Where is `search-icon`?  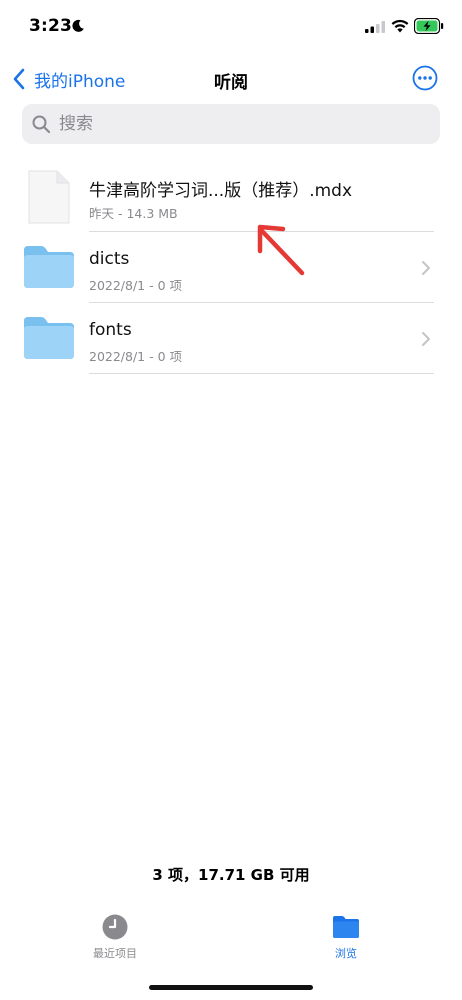 search-icon is located at coordinates (41, 124).